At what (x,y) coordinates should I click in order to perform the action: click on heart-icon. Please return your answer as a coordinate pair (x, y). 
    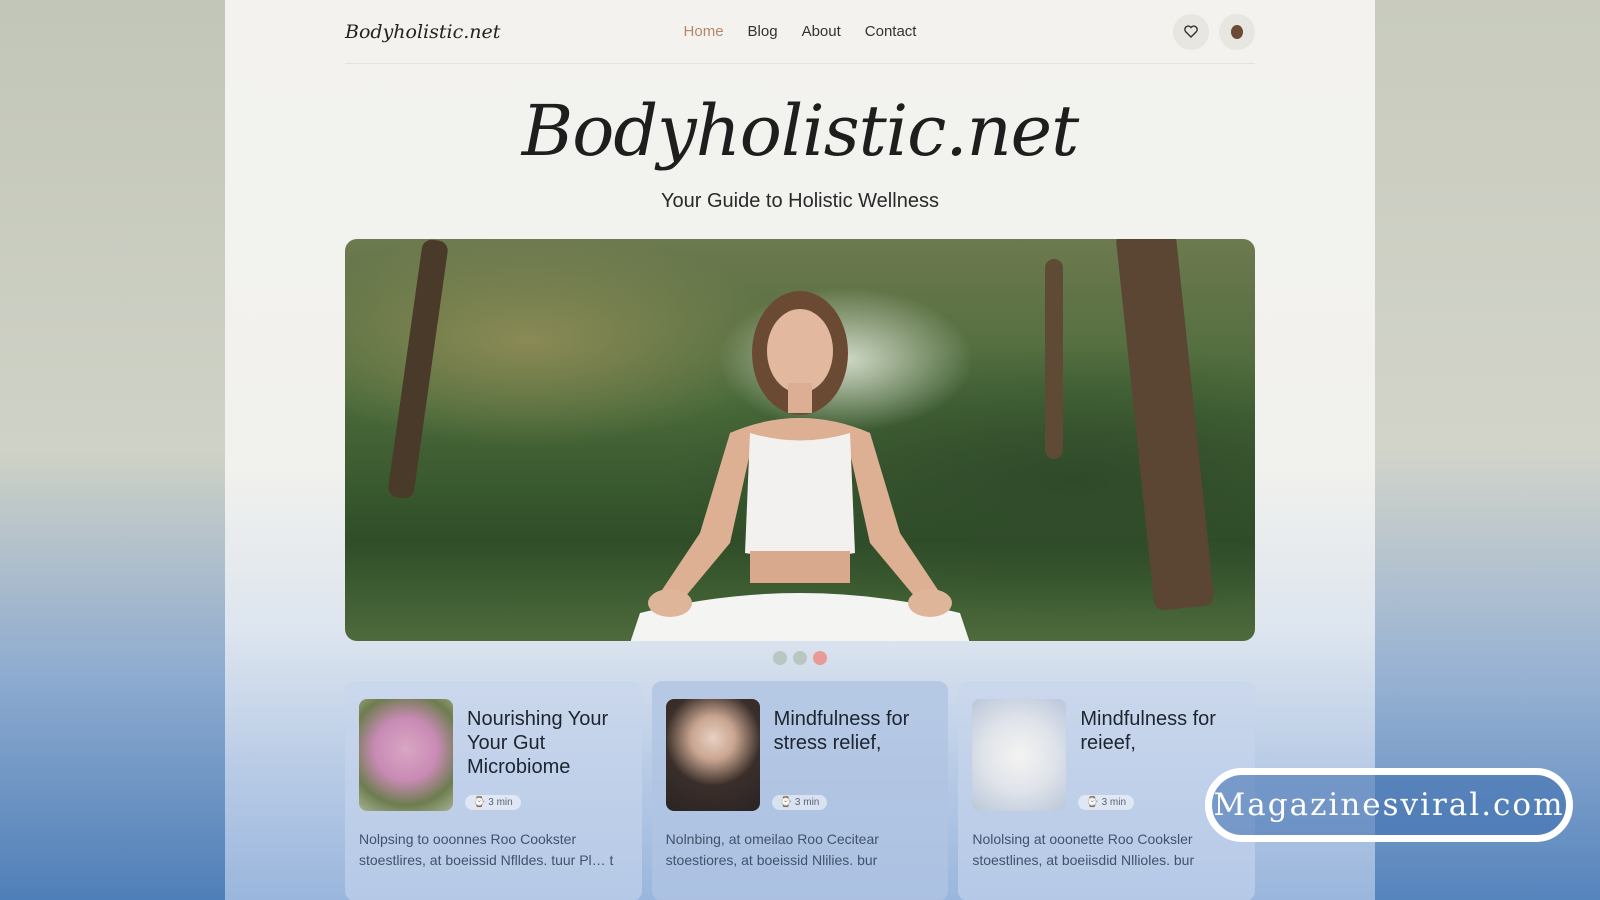
    Looking at the image, I should click on (1191, 31).